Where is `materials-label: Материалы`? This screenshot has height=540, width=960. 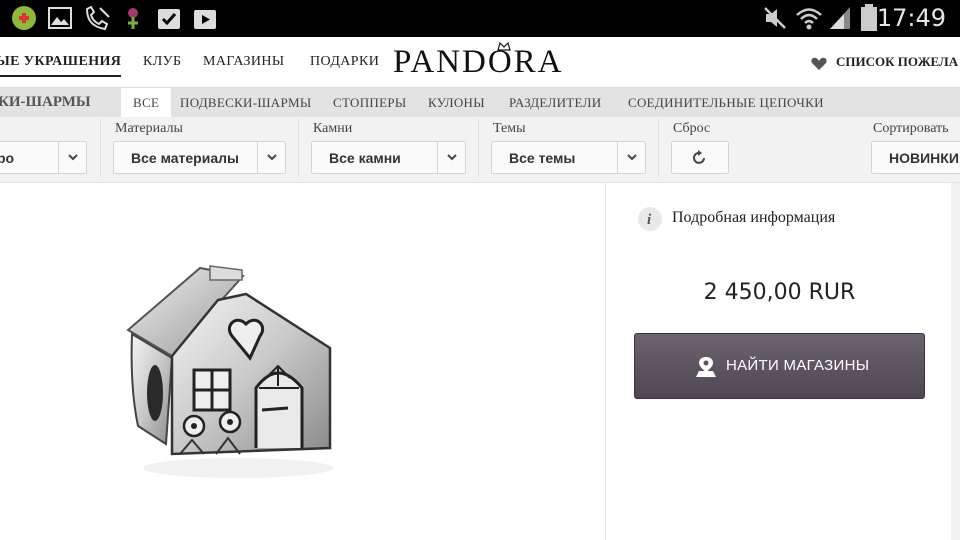 materials-label: Материалы is located at coordinates (149, 128).